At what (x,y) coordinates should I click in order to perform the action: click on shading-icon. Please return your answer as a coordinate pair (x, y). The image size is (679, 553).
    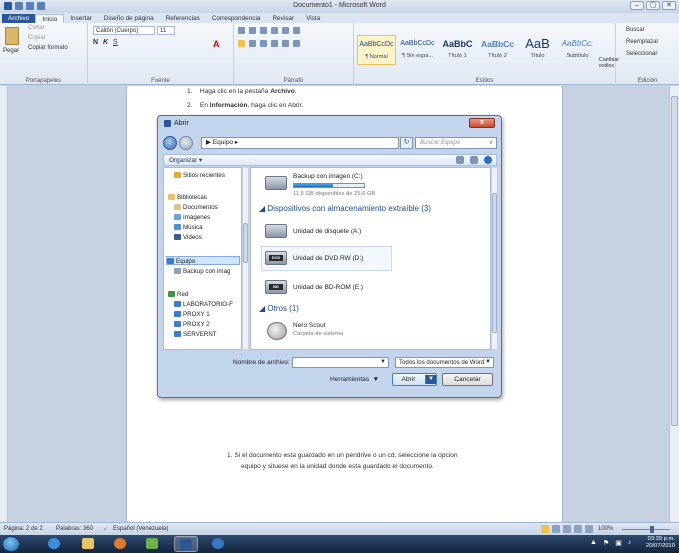
    Looking at the image, I should click on (296, 43).